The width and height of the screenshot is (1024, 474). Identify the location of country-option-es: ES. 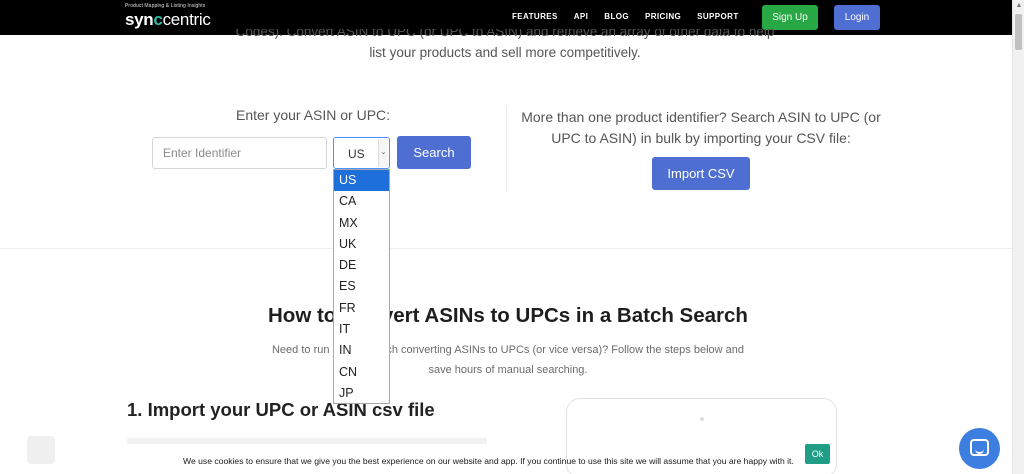
(361, 286).